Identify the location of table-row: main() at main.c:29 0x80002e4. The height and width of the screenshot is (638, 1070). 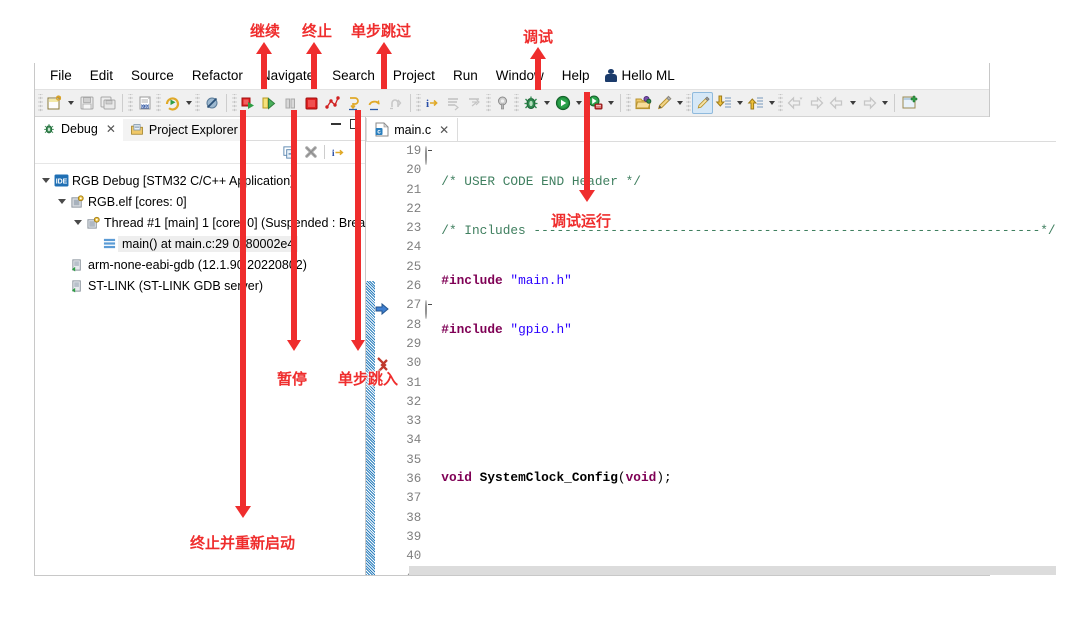
(200, 243).